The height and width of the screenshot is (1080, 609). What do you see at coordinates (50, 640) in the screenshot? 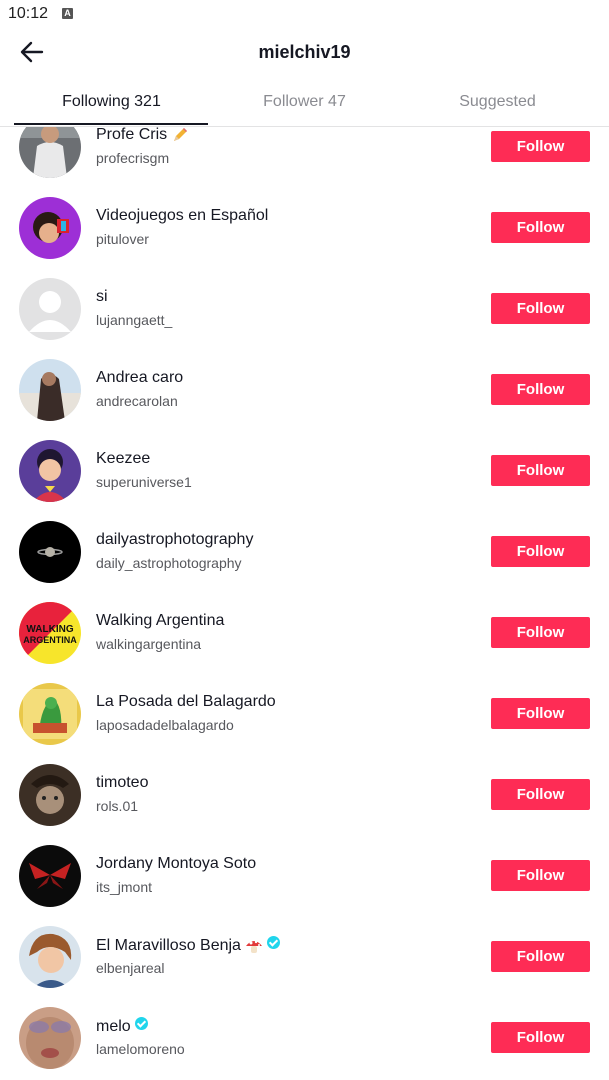
I see `svg-text: ARGENTINA` at bounding box center [50, 640].